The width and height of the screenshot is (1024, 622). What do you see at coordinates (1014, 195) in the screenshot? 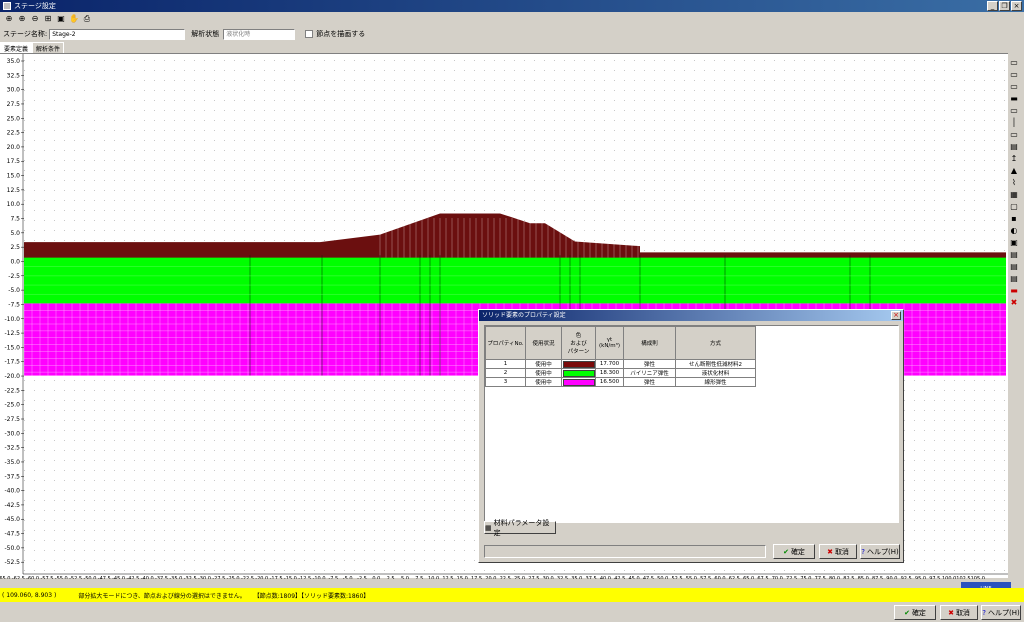
I see `fixed-icon: ▦` at bounding box center [1014, 195].